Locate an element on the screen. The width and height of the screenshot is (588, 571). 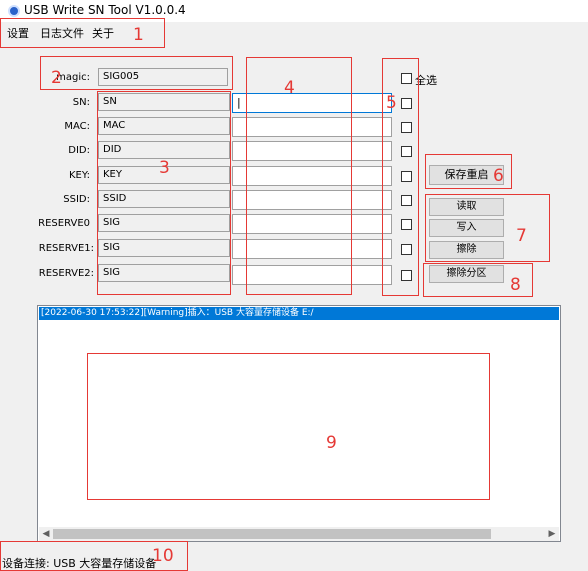
scroll-left-icon: ◀ is located at coordinates (46, 534).